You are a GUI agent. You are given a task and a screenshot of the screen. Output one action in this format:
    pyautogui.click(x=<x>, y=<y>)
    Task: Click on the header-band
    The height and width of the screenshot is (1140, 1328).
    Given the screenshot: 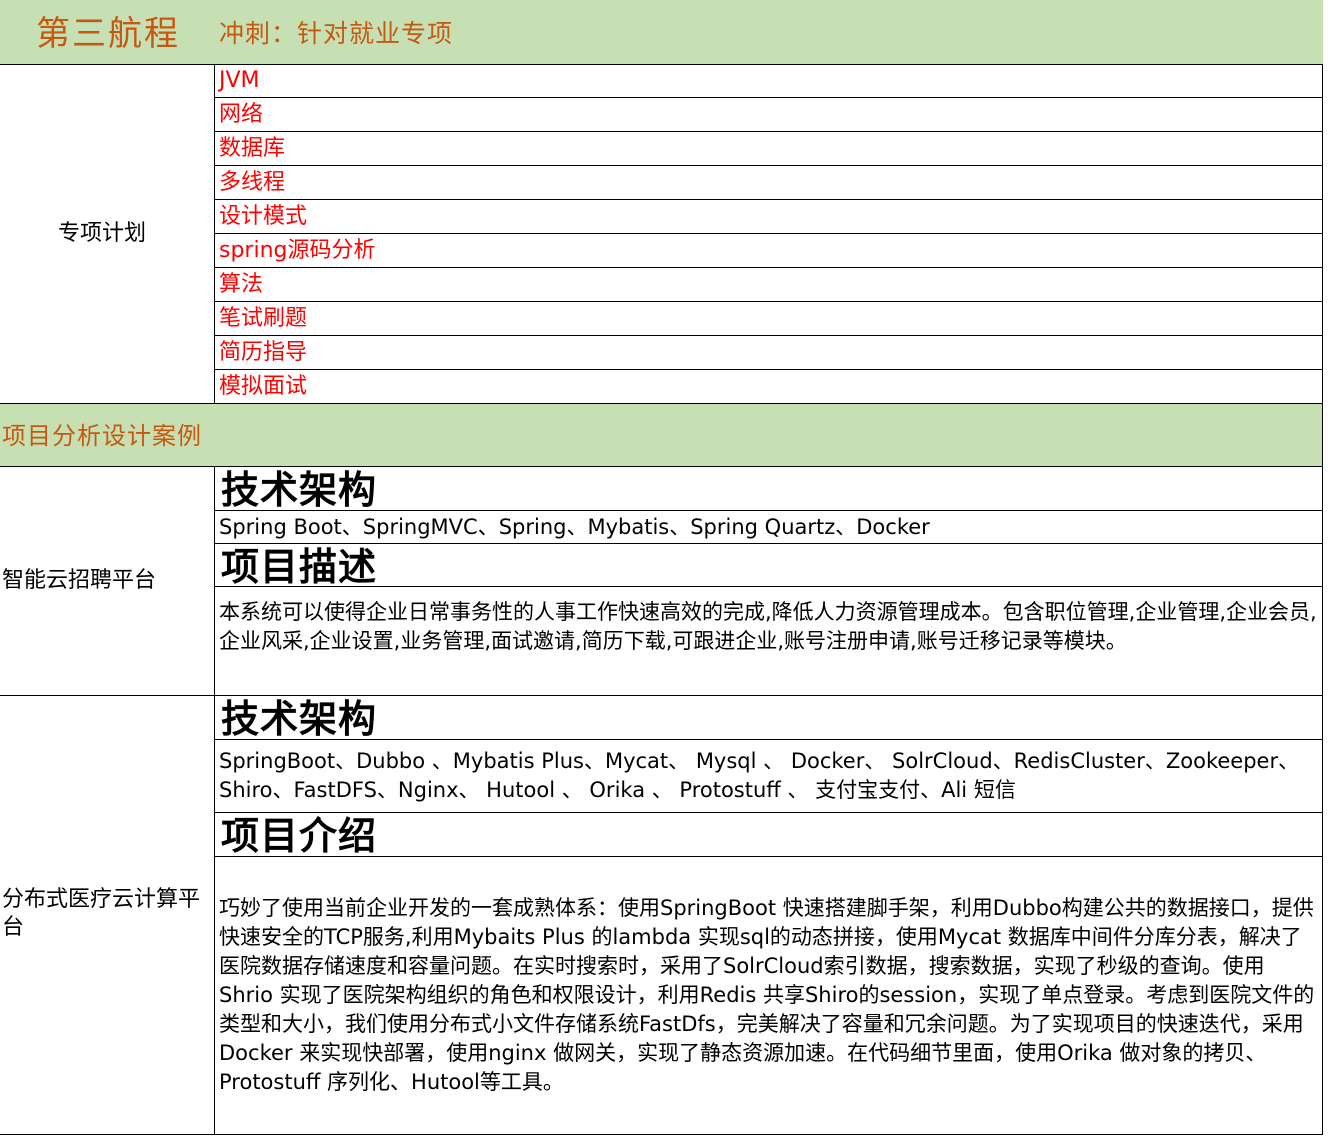 What is the action you would take?
    pyautogui.click(x=661, y=32)
    